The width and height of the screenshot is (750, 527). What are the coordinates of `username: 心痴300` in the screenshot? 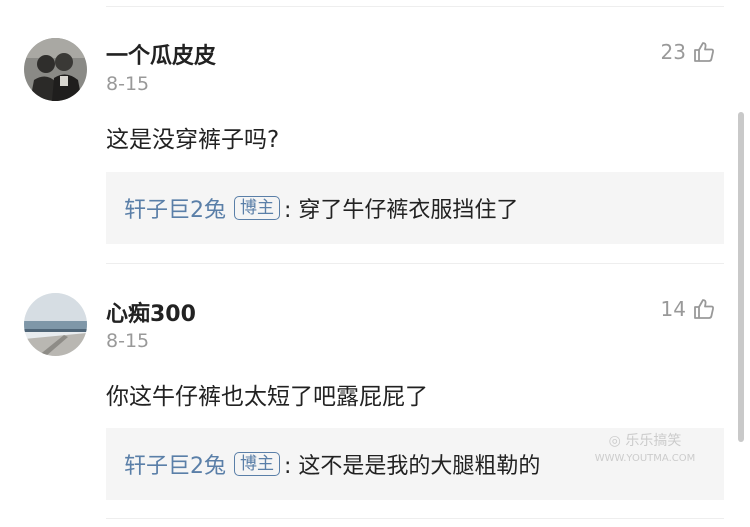 It's located at (151, 312).